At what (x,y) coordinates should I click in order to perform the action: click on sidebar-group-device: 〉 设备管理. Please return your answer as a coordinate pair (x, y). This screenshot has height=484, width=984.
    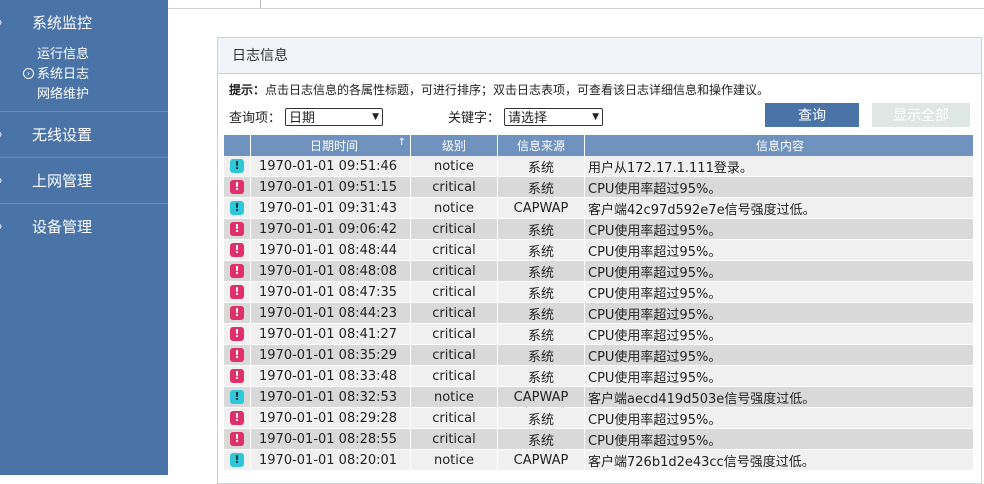
    Looking at the image, I should click on (84, 226).